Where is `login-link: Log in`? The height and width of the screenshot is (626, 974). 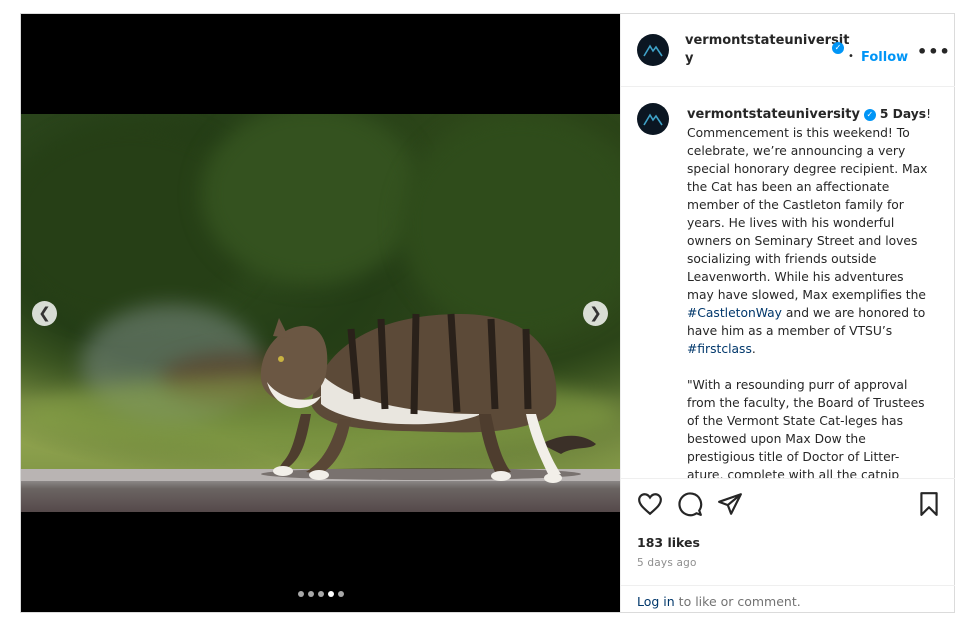 login-link: Log in is located at coordinates (656, 601).